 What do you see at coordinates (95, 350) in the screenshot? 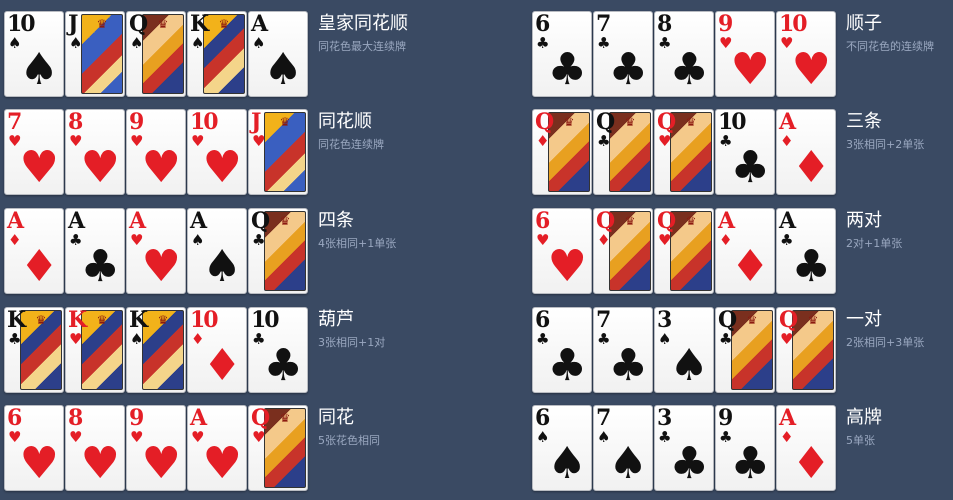
I see `playing-card: ♛ K ♥` at bounding box center [95, 350].